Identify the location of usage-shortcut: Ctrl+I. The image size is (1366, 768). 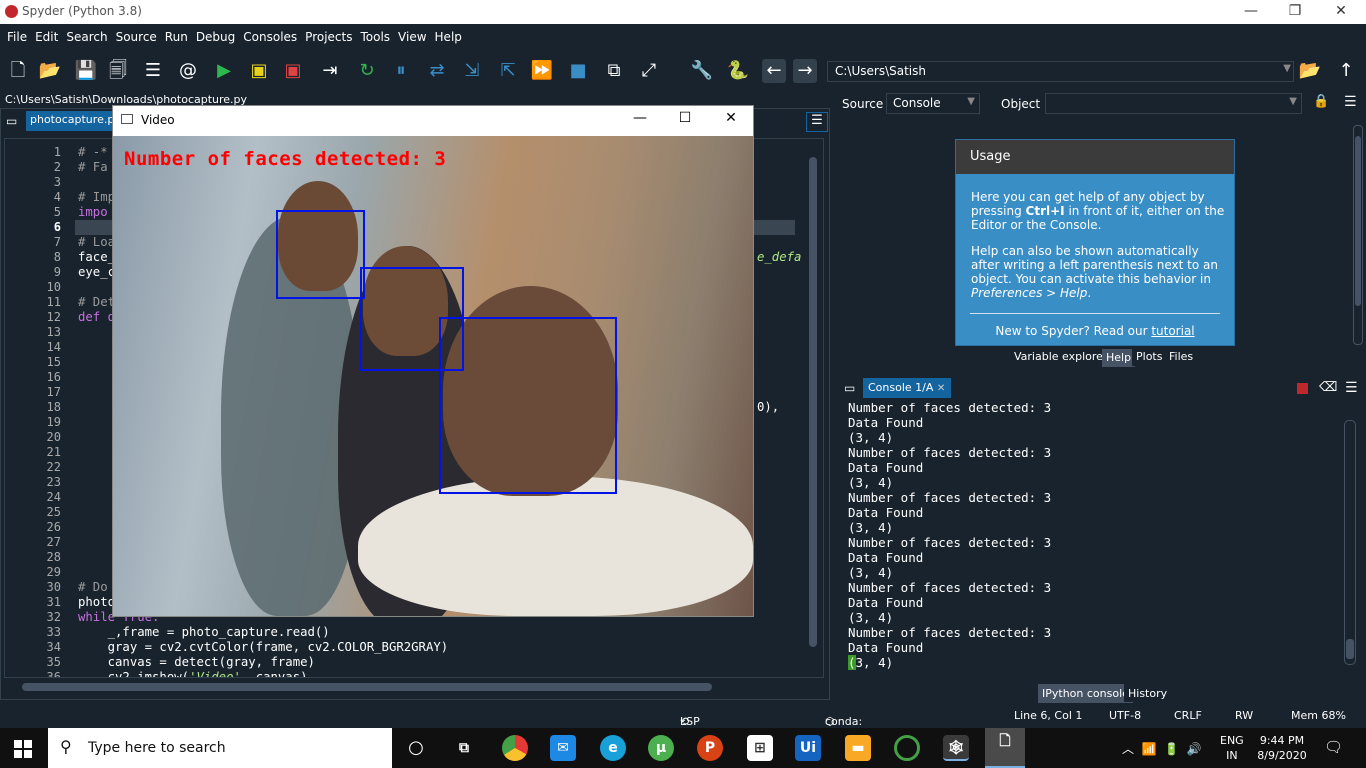
(1045, 211).